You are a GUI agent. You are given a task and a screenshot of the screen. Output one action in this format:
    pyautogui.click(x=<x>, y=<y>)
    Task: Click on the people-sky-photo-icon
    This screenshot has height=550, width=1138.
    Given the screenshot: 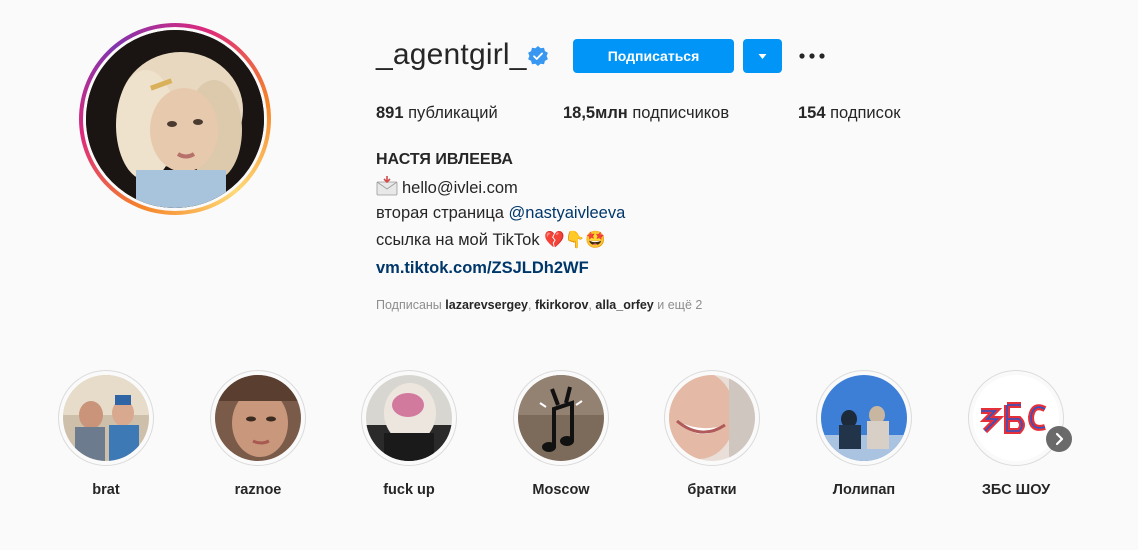 What is the action you would take?
    pyautogui.click(x=864, y=418)
    